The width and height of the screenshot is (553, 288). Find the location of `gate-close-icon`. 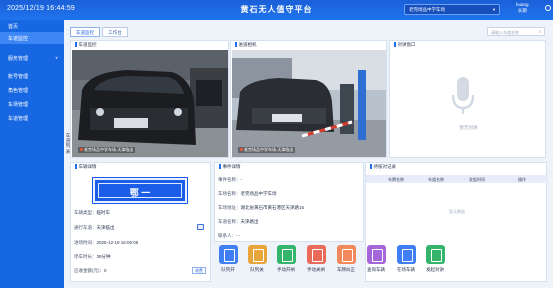

gate-close-icon is located at coordinates (316, 254).